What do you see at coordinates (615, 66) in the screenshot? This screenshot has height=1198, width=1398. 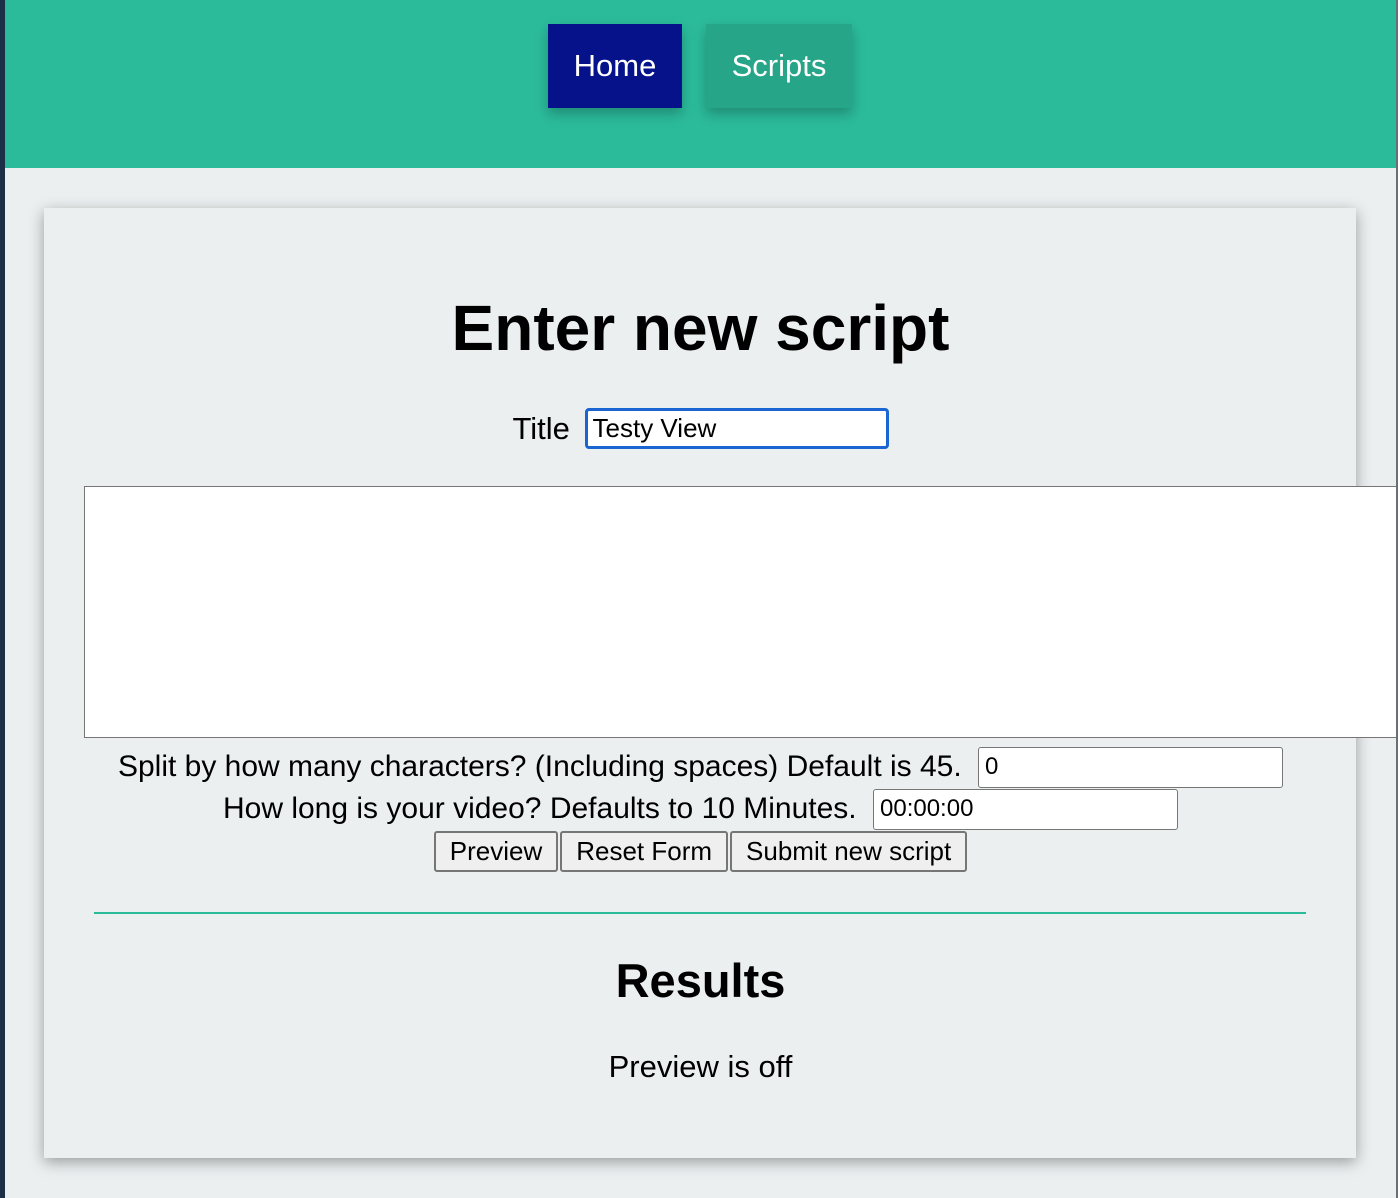 I see `nav-home-button: Home` at bounding box center [615, 66].